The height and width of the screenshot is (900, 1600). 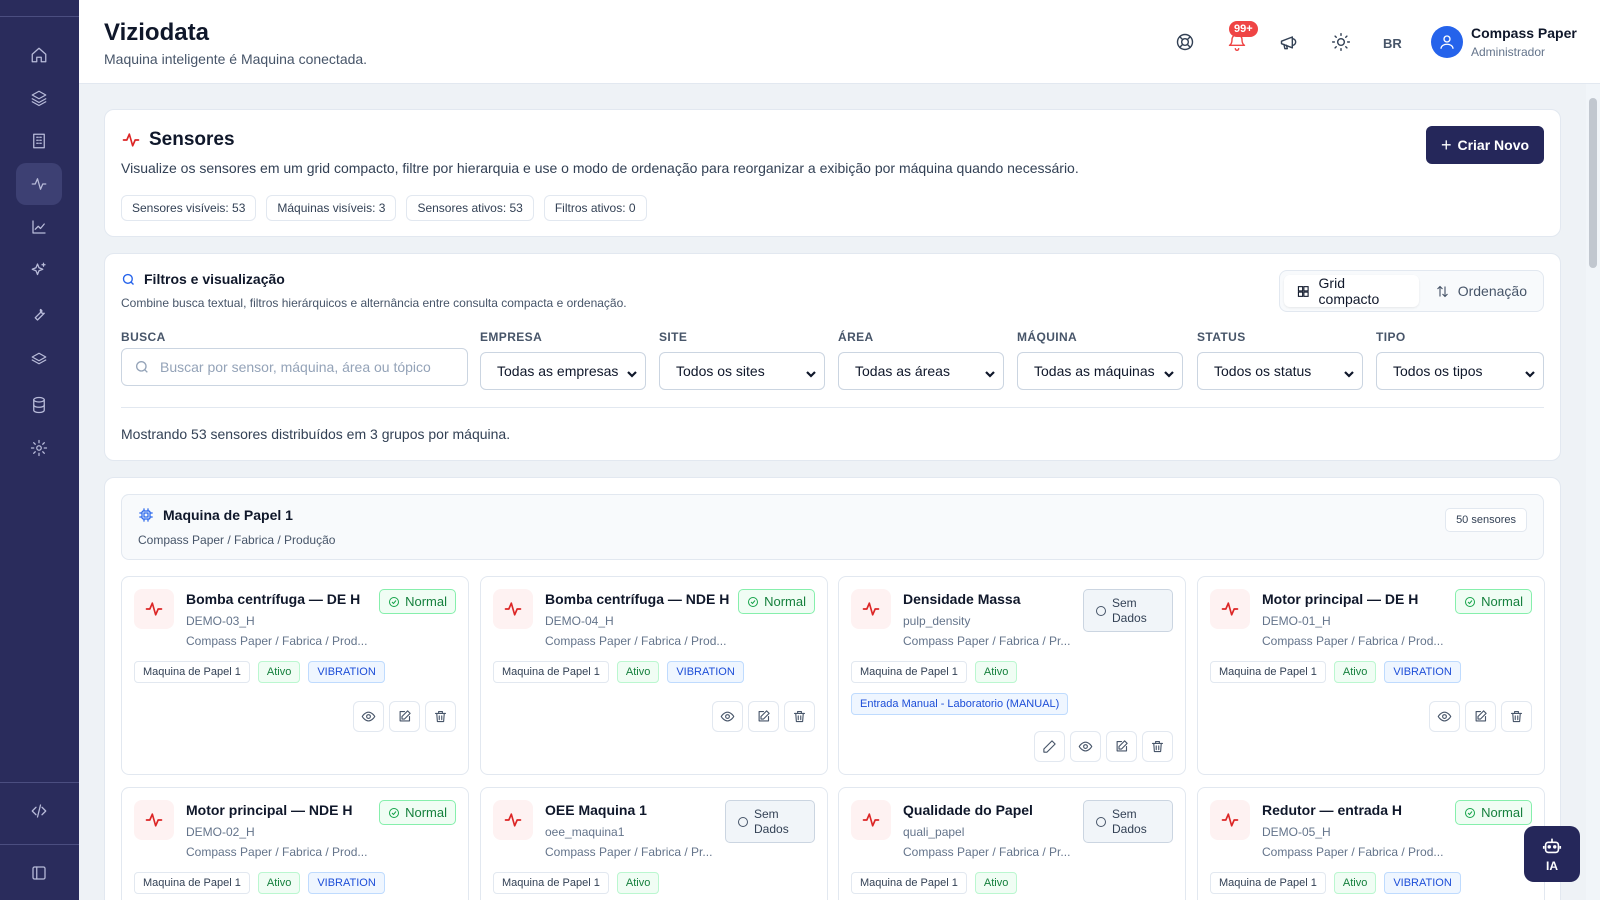 What do you see at coordinates (1100, 371) in the screenshot?
I see `machine-select: Todas as máquinas` at bounding box center [1100, 371].